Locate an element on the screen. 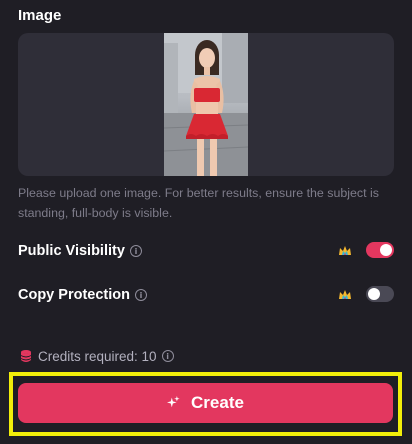 This screenshot has width=412, height=444. public-visibility-toggle is located at coordinates (380, 250).